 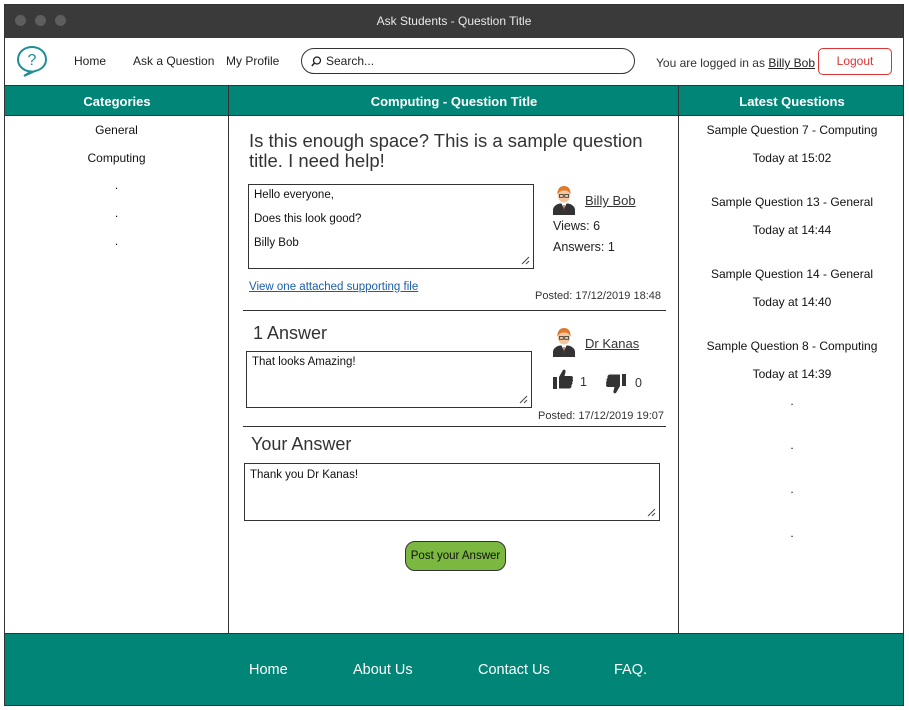 I want to click on latest-question-link: Sample Question 14 - General, so click(x=791, y=274).